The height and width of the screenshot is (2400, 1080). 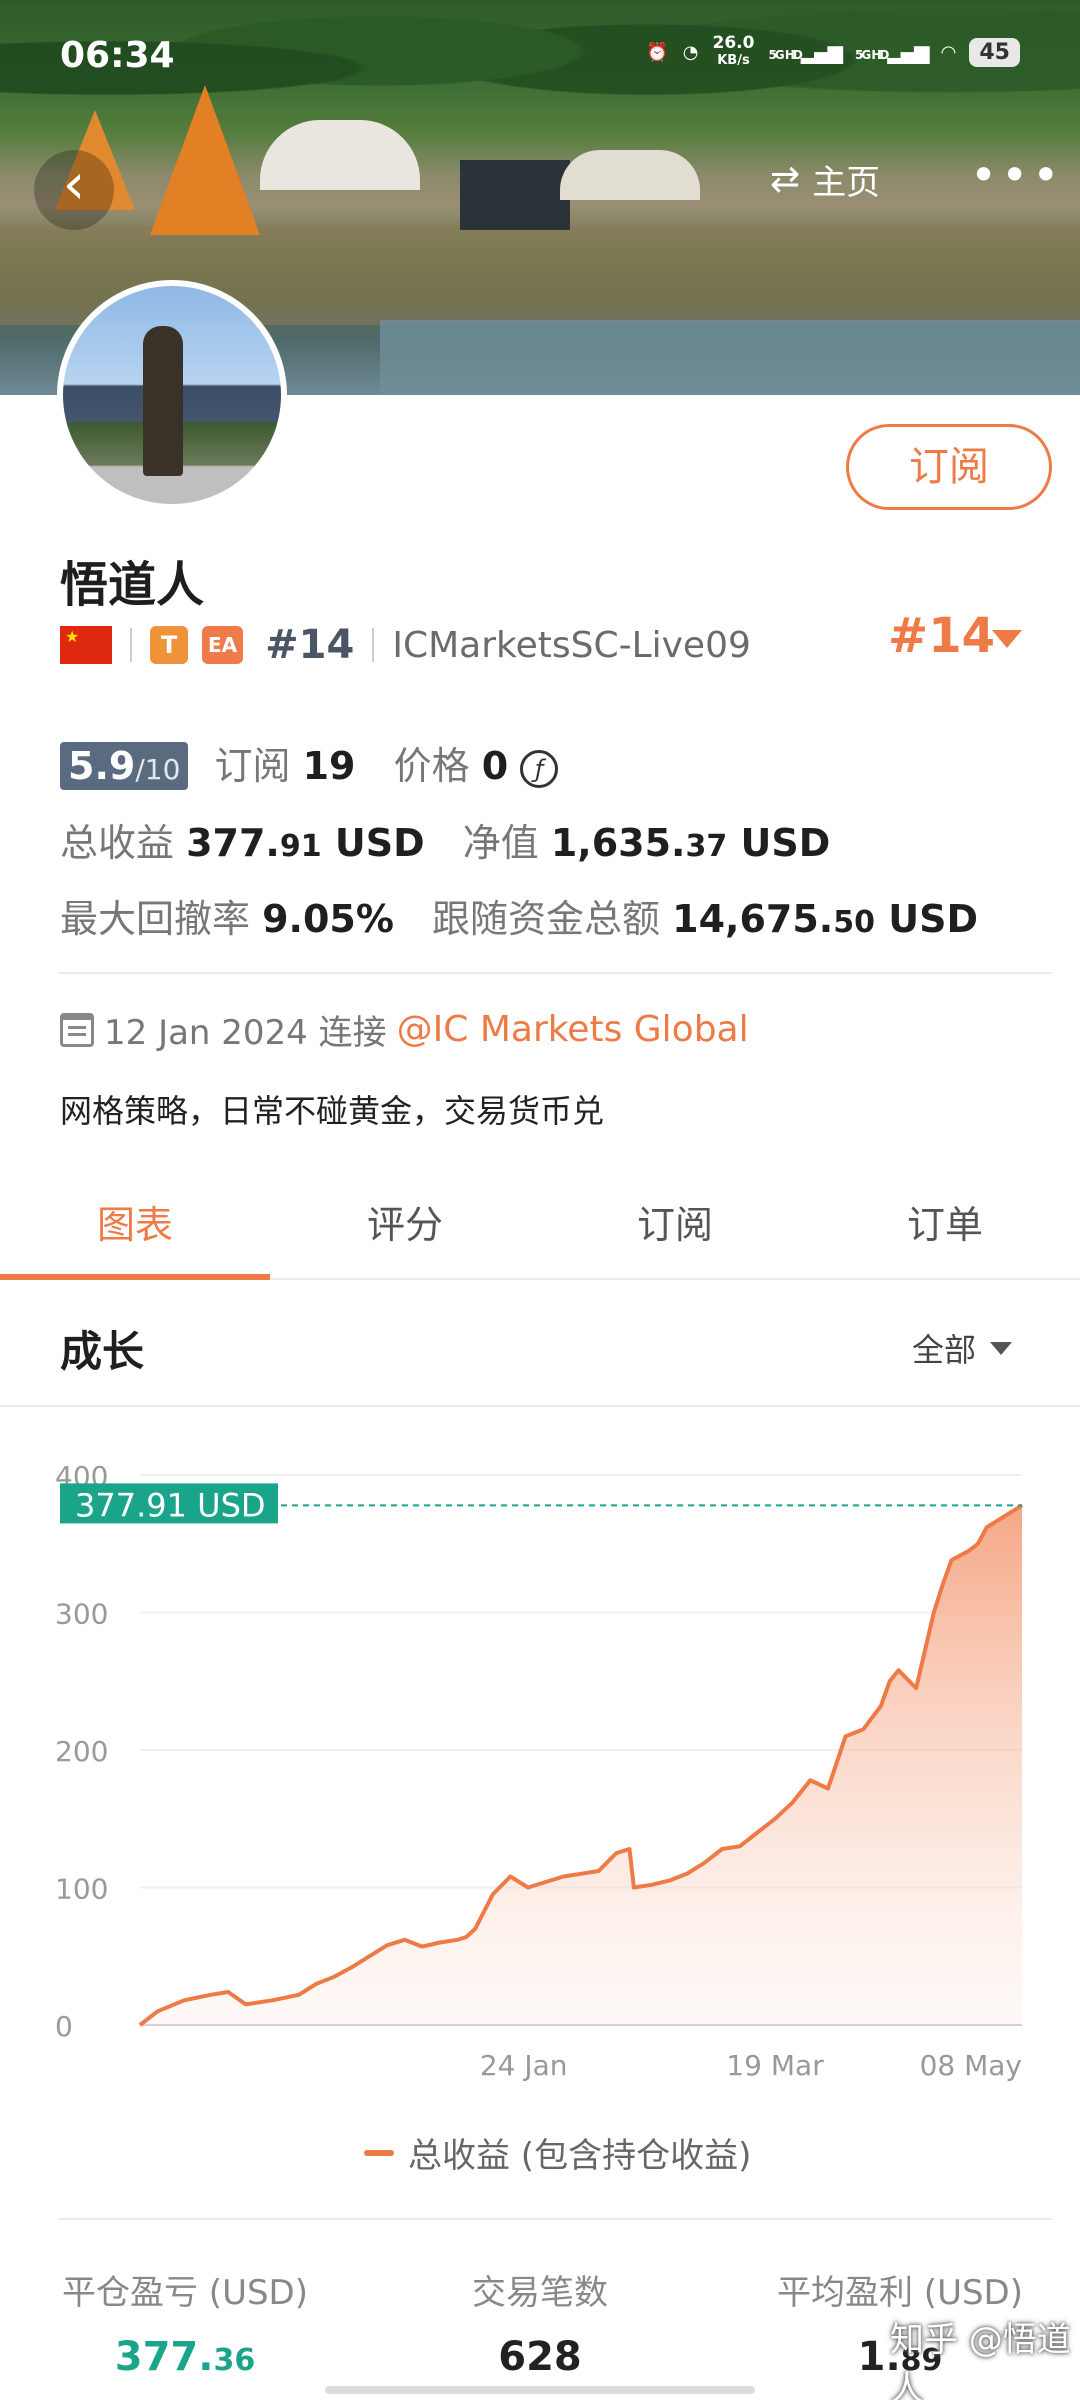 What do you see at coordinates (328, 919) in the screenshot?
I see `drawdown-value: 9.05%` at bounding box center [328, 919].